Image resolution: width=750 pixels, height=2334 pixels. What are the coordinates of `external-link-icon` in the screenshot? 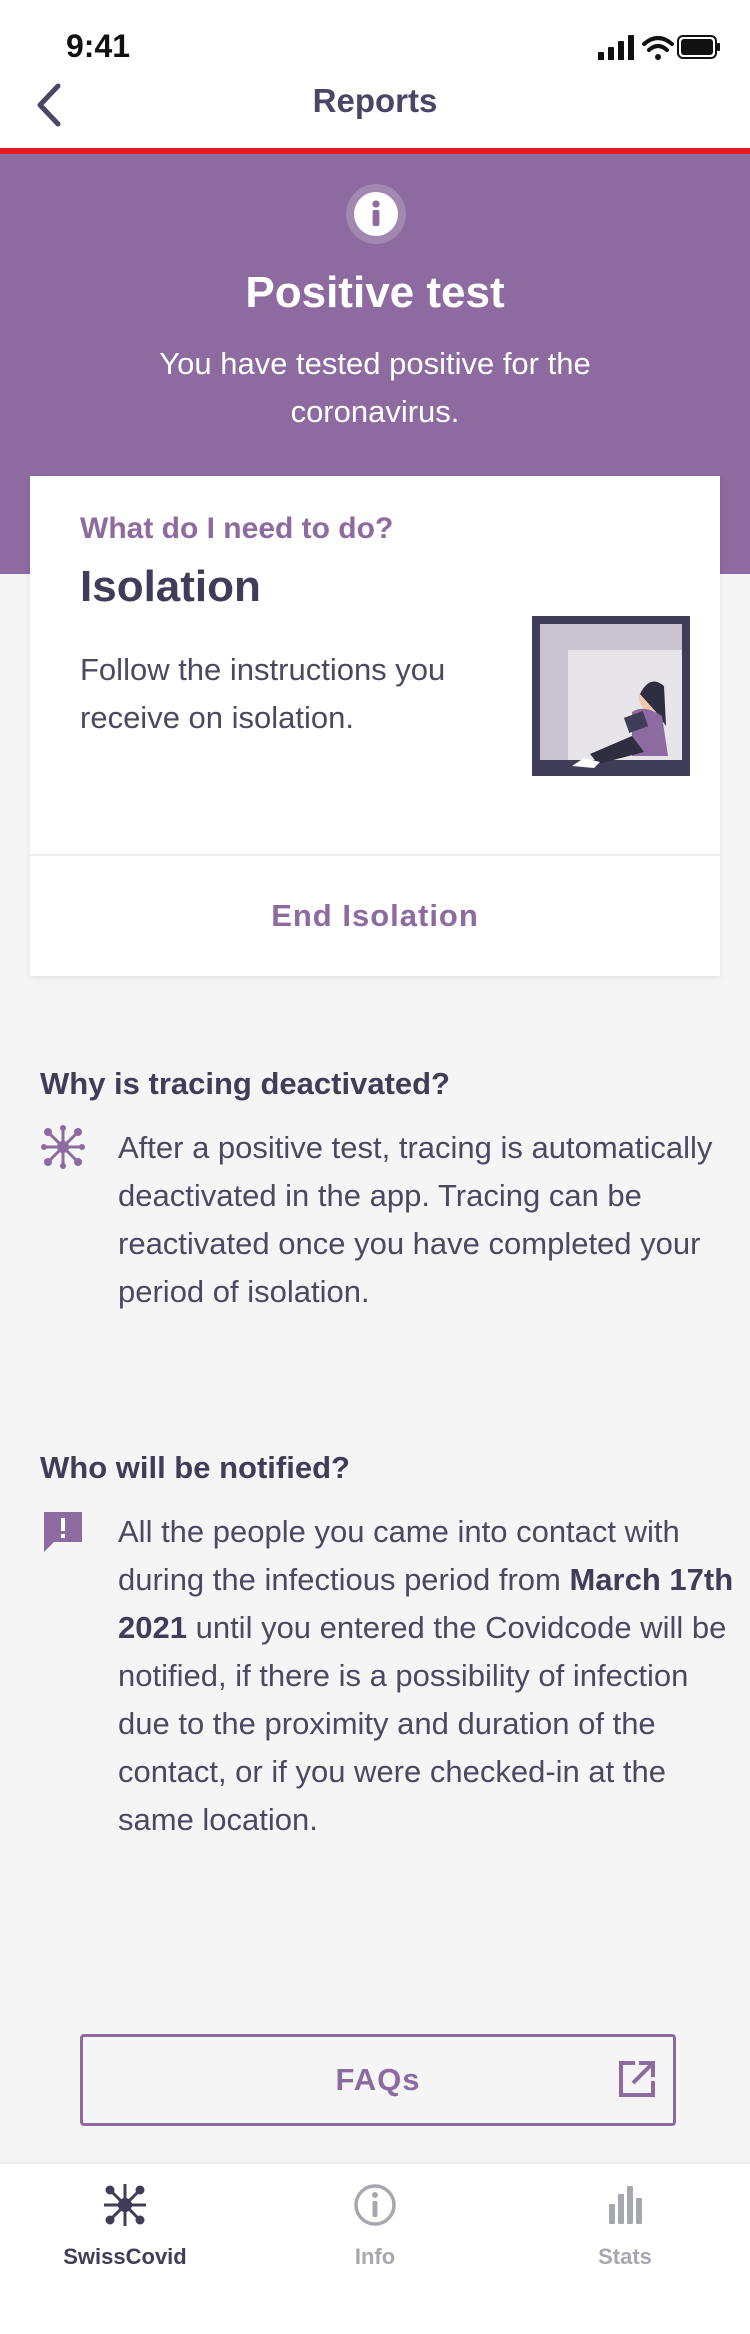 It's located at (637, 2079).